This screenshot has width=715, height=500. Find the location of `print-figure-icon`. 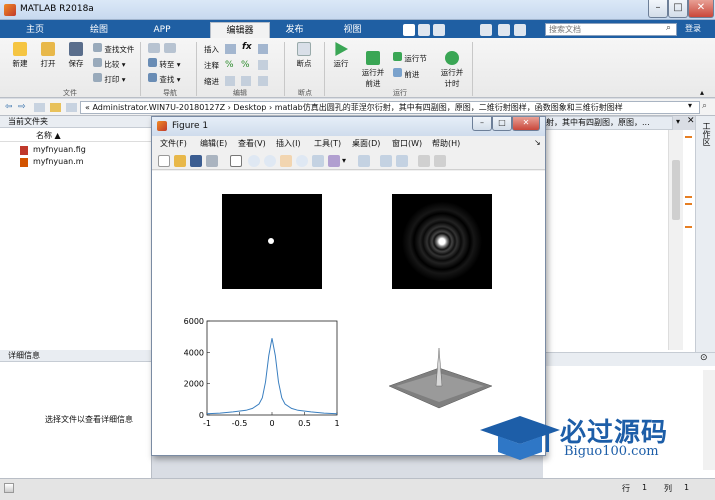

print-figure-icon is located at coordinates (212, 161).